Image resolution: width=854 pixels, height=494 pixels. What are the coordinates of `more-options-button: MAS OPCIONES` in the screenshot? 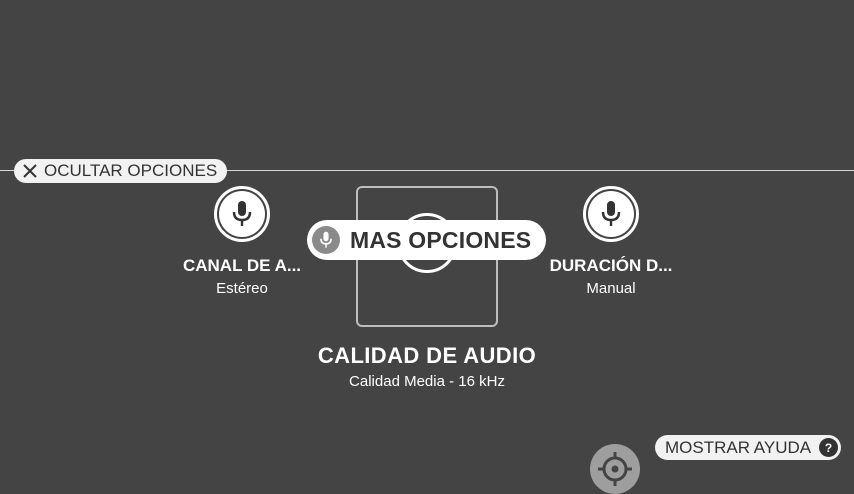 It's located at (426, 240).